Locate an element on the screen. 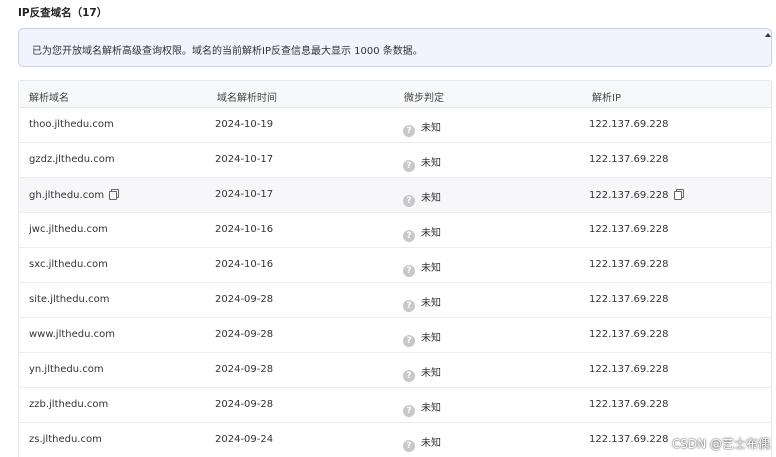  domain-cell: zzb.jlthedu.com is located at coordinates (68, 404).